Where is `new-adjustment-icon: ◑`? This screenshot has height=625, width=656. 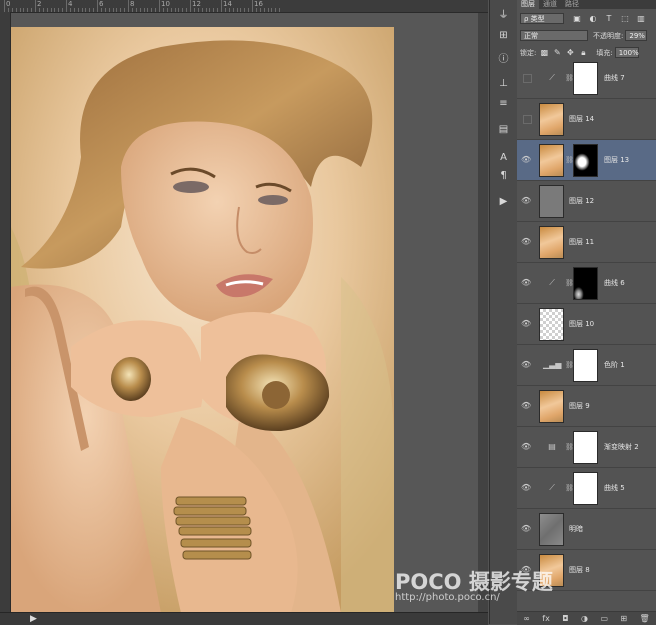 new-adjustment-icon: ◑ is located at coordinates (584, 618).